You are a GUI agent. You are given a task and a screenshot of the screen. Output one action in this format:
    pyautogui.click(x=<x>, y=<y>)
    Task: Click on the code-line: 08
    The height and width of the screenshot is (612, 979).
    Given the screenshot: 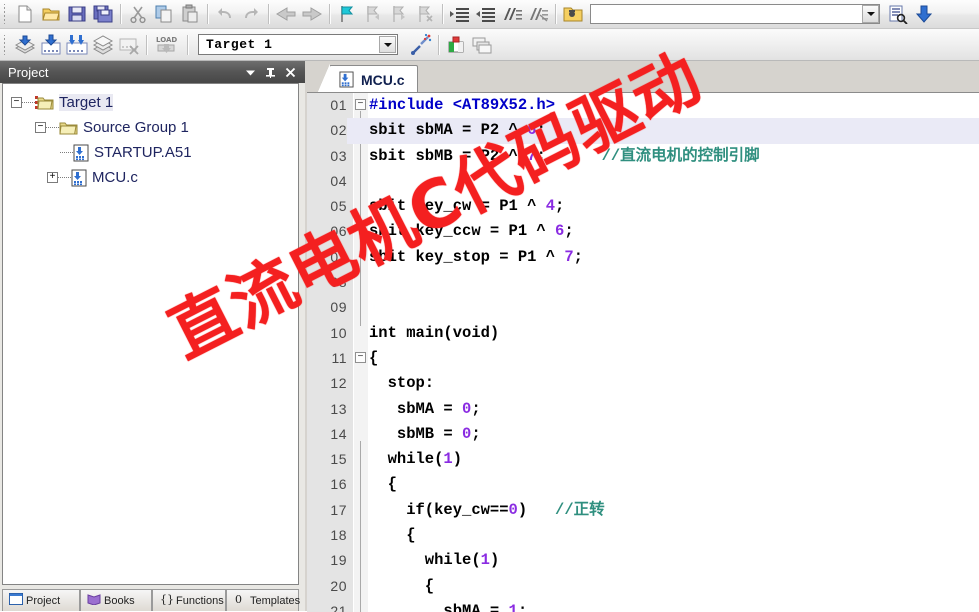 What is the action you would take?
    pyautogui.click(x=643, y=282)
    